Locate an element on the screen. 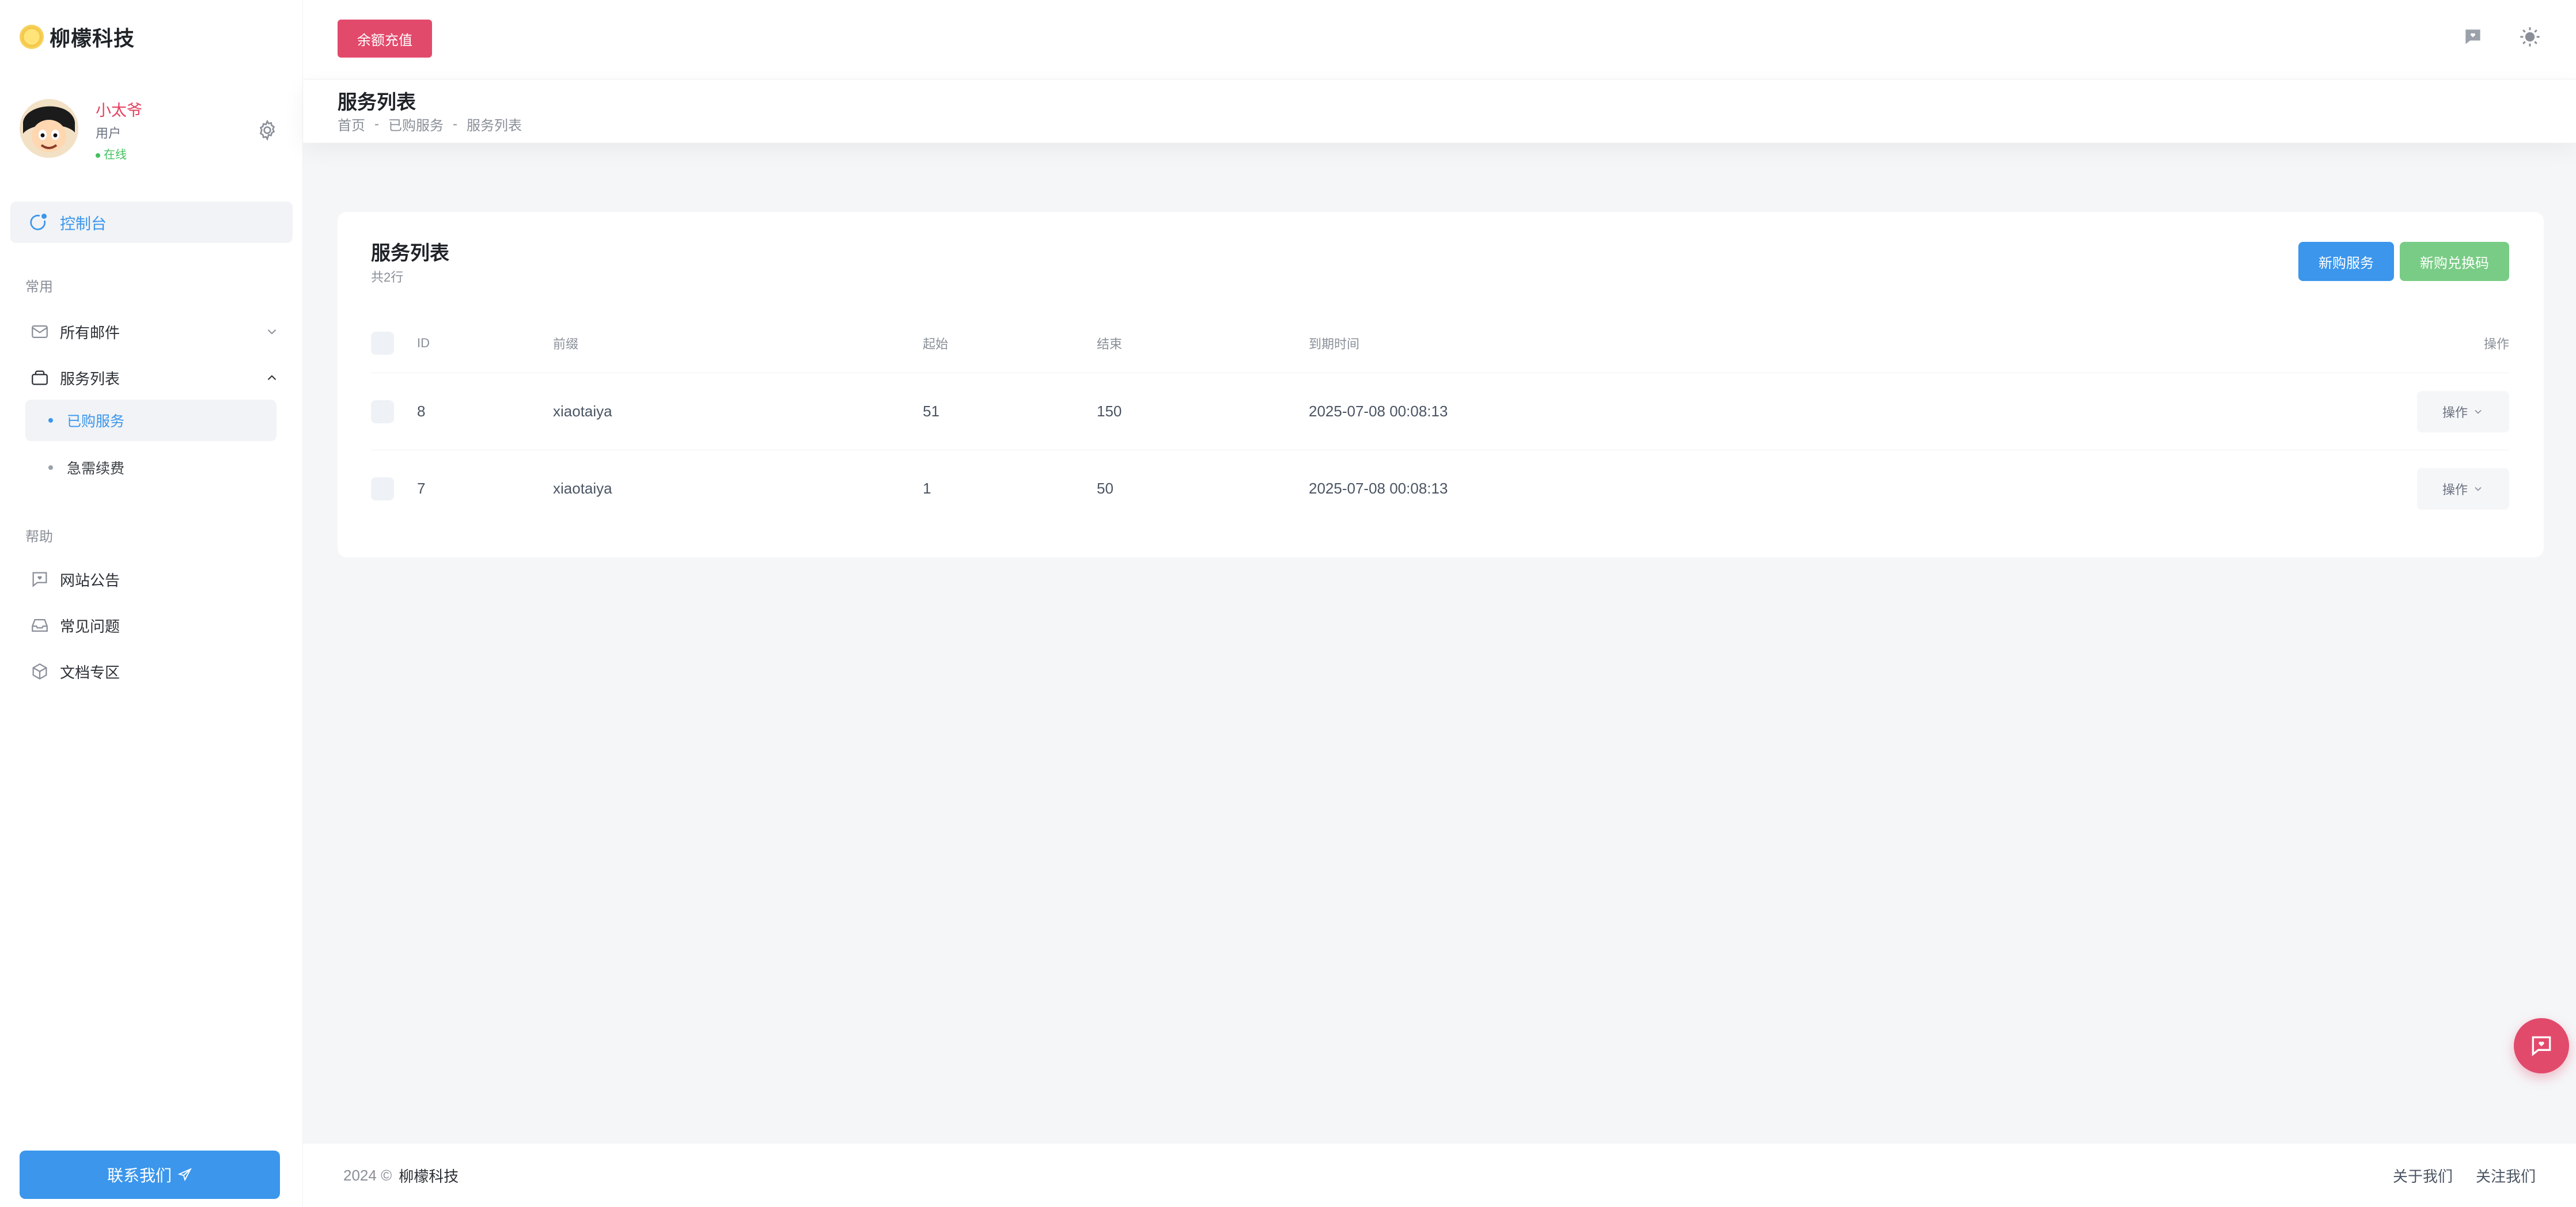  breadcrumb-purchased: 已购服务 is located at coordinates (416, 124).